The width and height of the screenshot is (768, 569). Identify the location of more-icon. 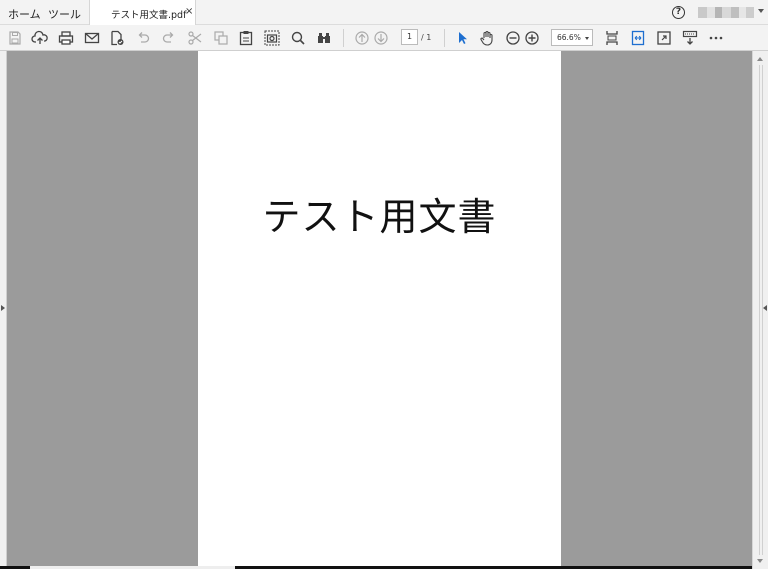
(716, 38).